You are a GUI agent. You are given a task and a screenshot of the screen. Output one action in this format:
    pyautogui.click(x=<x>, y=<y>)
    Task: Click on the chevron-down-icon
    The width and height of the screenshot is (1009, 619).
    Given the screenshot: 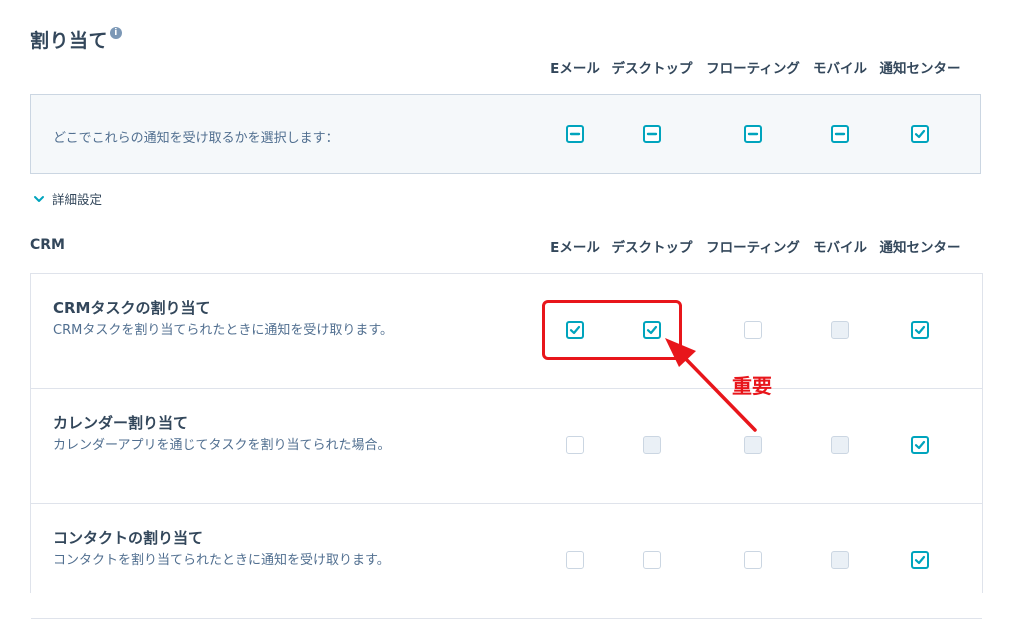 What is the action you would take?
    pyautogui.click(x=39, y=198)
    